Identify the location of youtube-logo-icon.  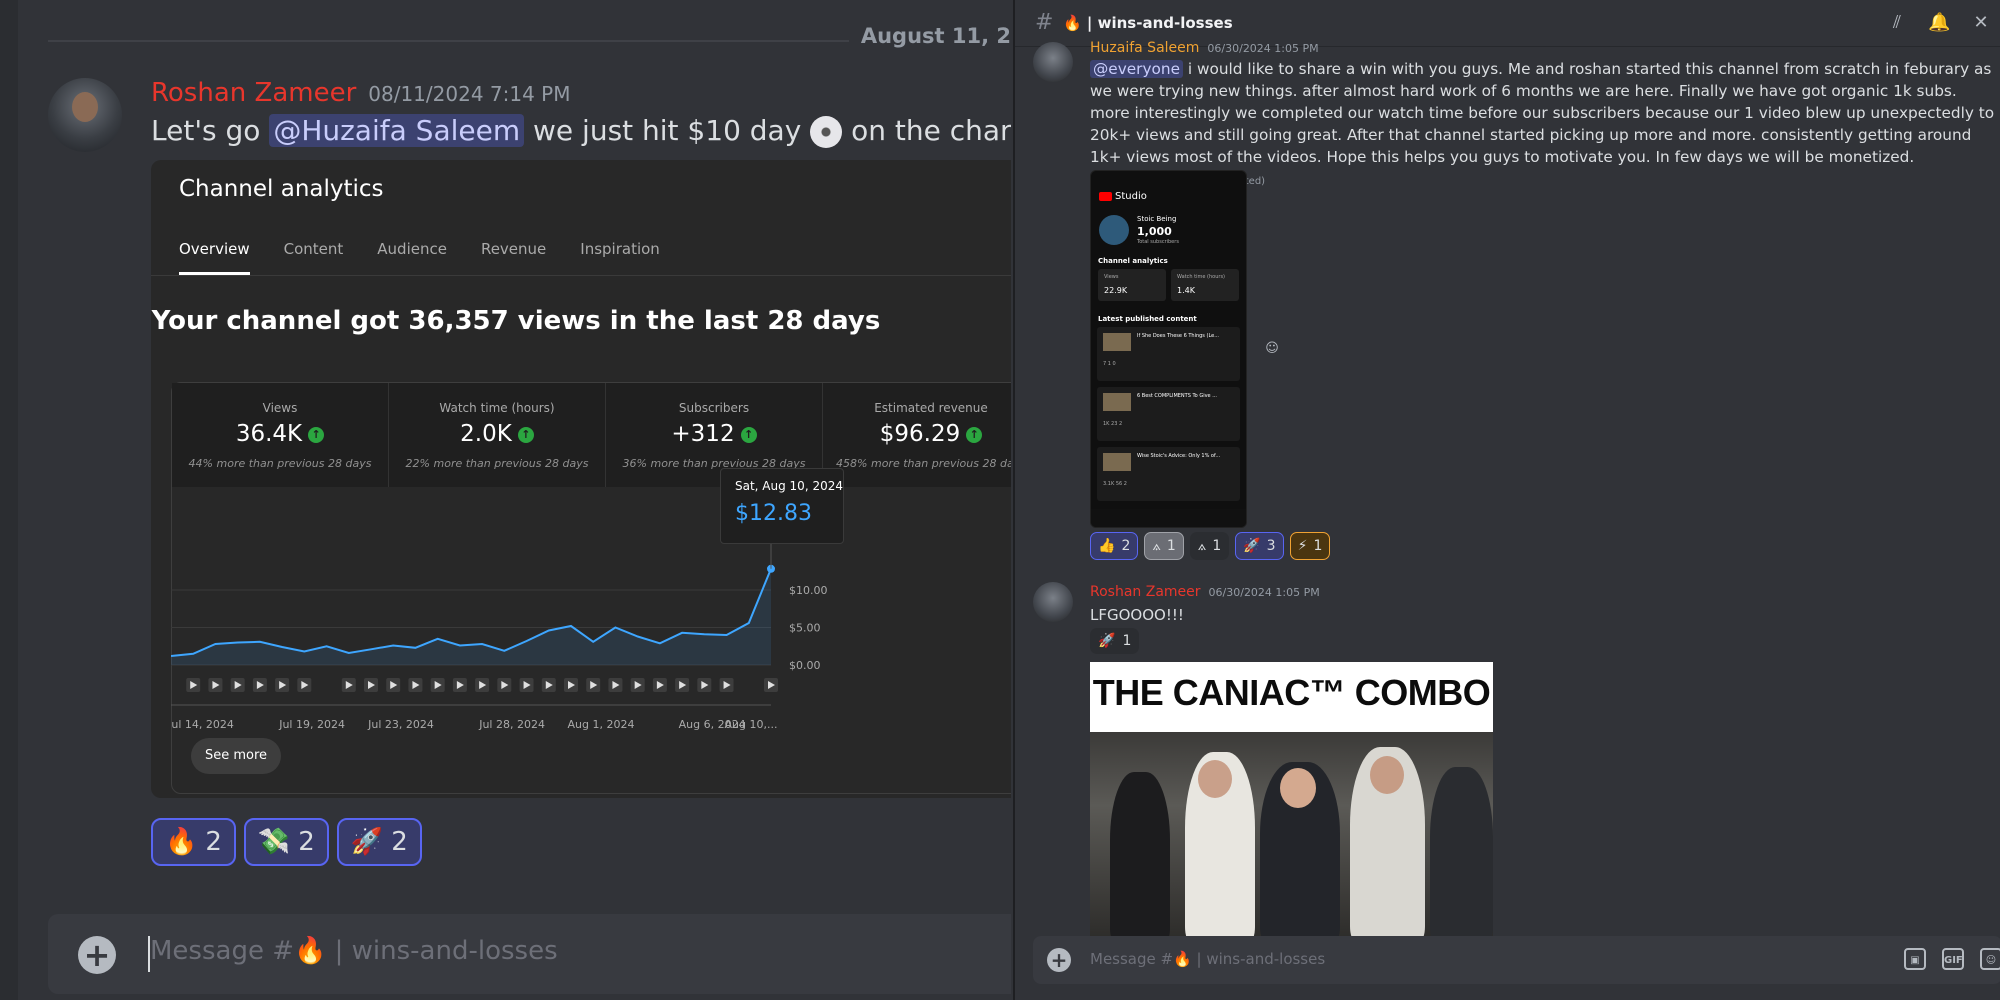
(1105, 196).